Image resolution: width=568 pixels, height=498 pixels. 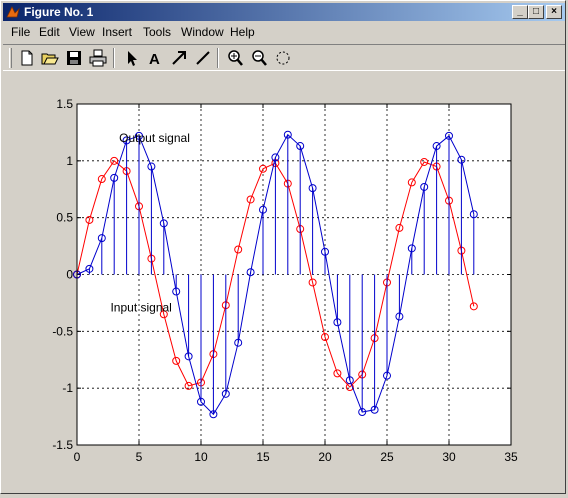 I want to click on minimize-button: _, so click(x=520, y=12).